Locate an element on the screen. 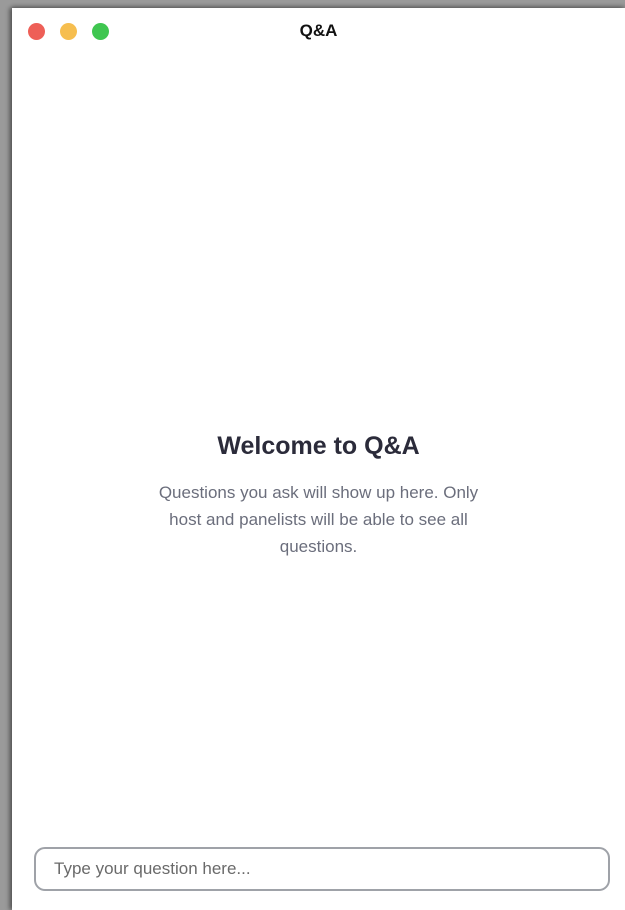 The width and height of the screenshot is (625, 910). title-bar: Q&A is located at coordinates (318, 31).